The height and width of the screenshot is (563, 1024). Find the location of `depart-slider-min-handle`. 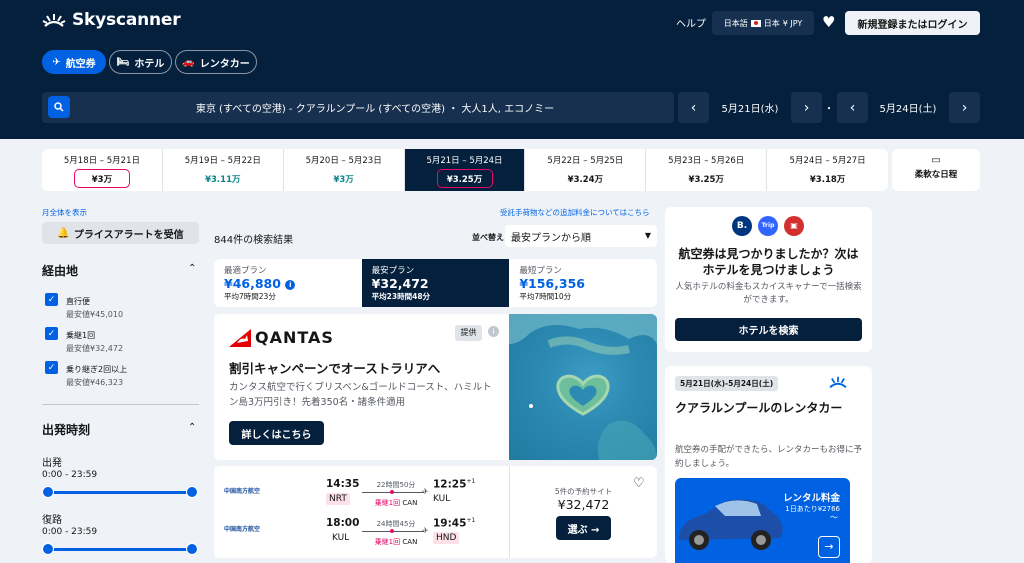

depart-slider-min-handle is located at coordinates (48, 492).